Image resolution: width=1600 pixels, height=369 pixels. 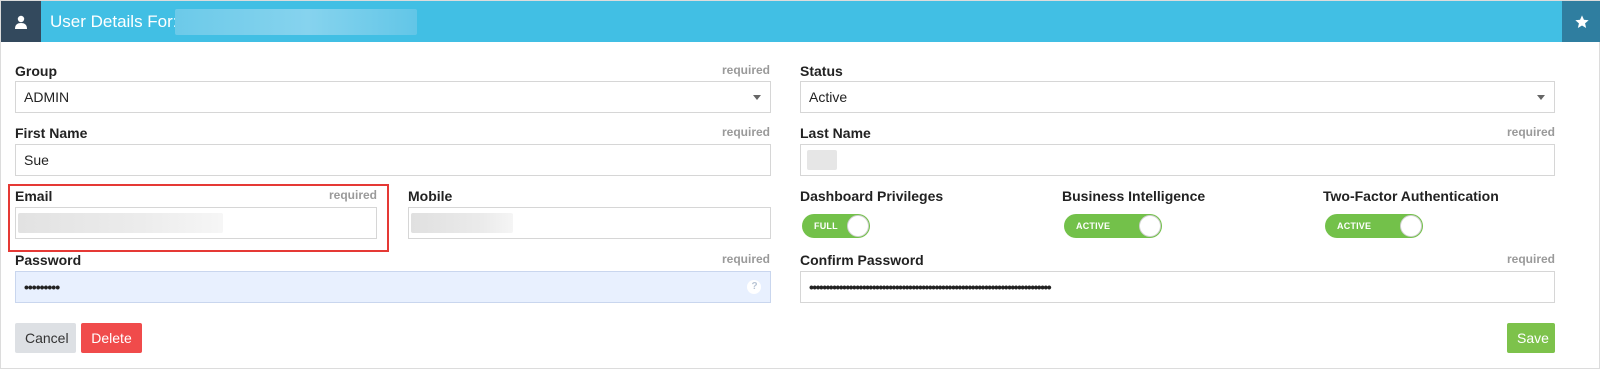 What do you see at coordinates (1177, 160) in the screenshot?
I see `last-name-input` at bounding box center [1177, 160].